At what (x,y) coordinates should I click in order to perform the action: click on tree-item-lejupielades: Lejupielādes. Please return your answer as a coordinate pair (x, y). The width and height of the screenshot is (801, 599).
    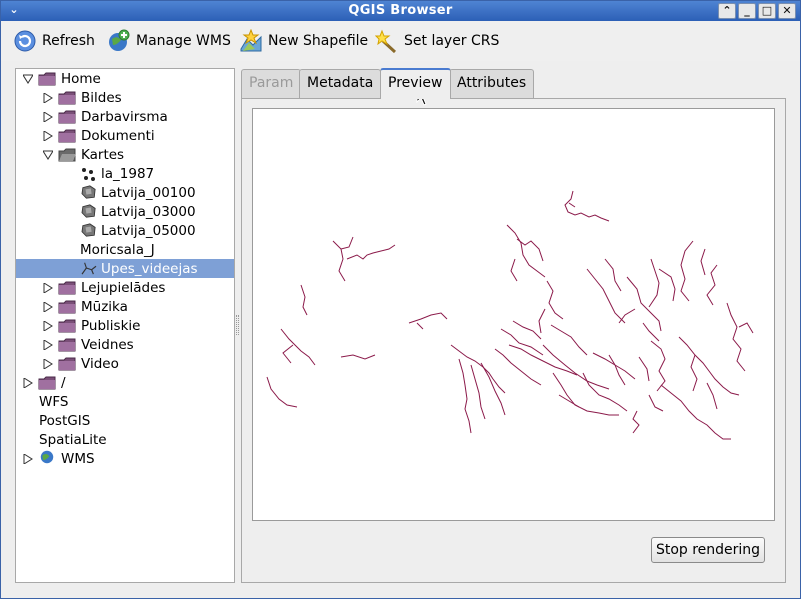
    Looking at the image, I should click on (125, 287).